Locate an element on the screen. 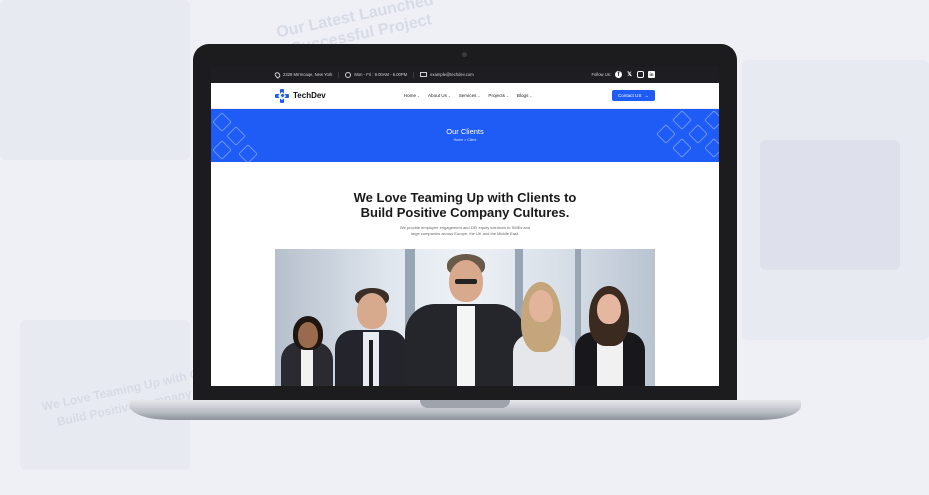 This screenshot has width=929, height=495. location-icon is located at coordinates (277, 74).